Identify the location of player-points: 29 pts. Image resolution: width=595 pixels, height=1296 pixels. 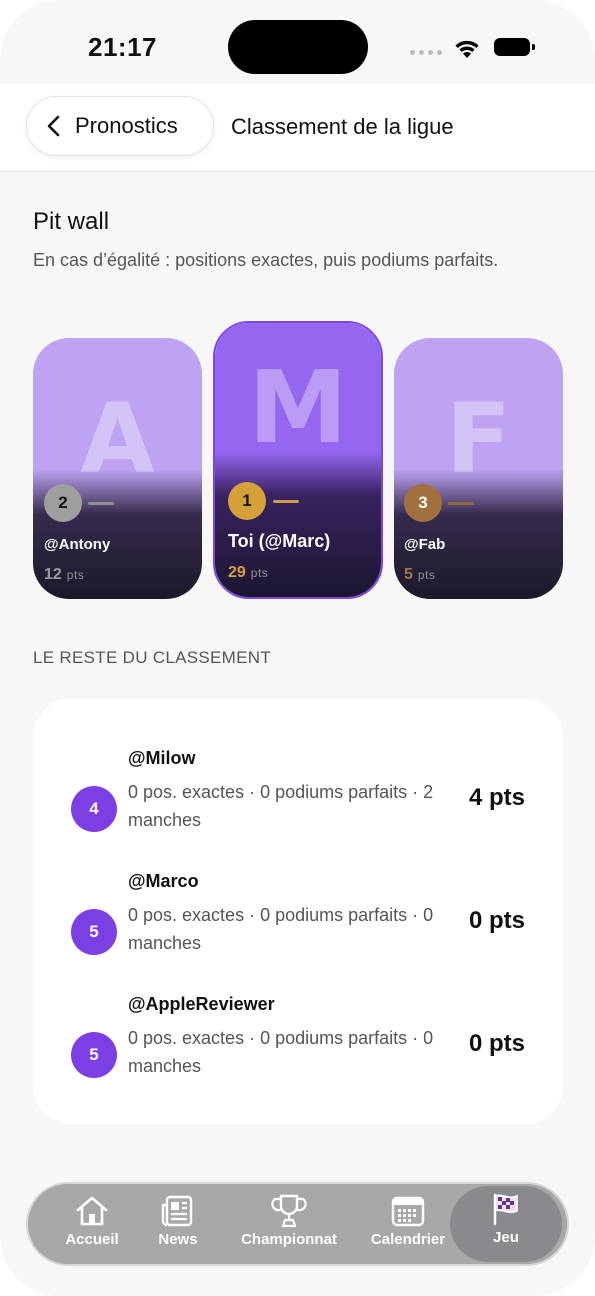
(248, 572).